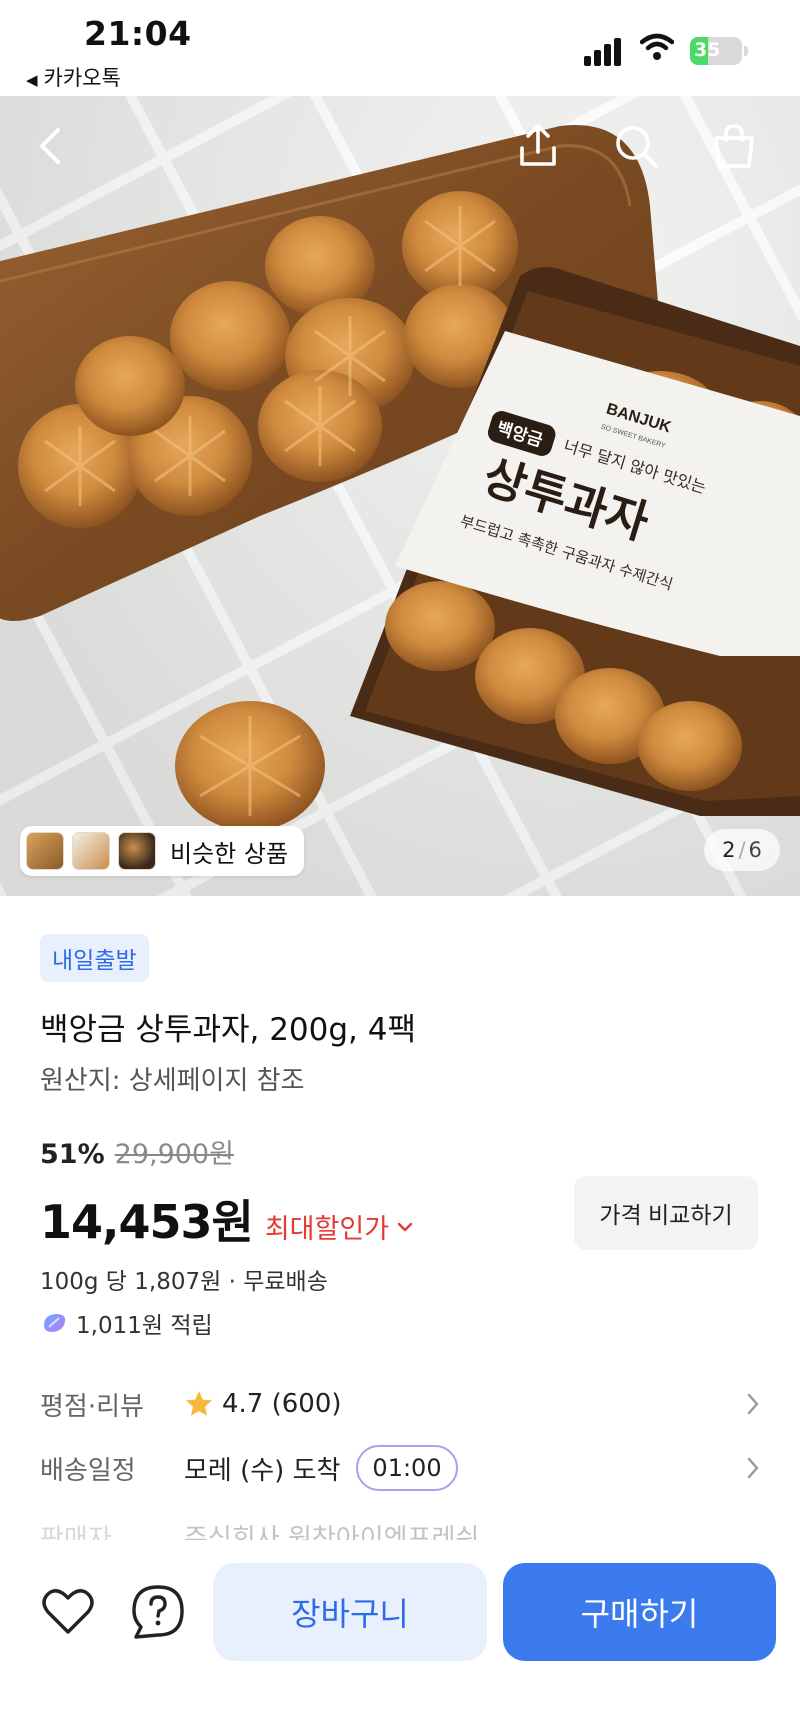 Image resolution: width=800 pixels, height=1731 pixels. What do you see at coordinates (350, 1612) in the screenshot?
I see `add-to-cart-button: 장바구니` at bounding box center [350, 1612].